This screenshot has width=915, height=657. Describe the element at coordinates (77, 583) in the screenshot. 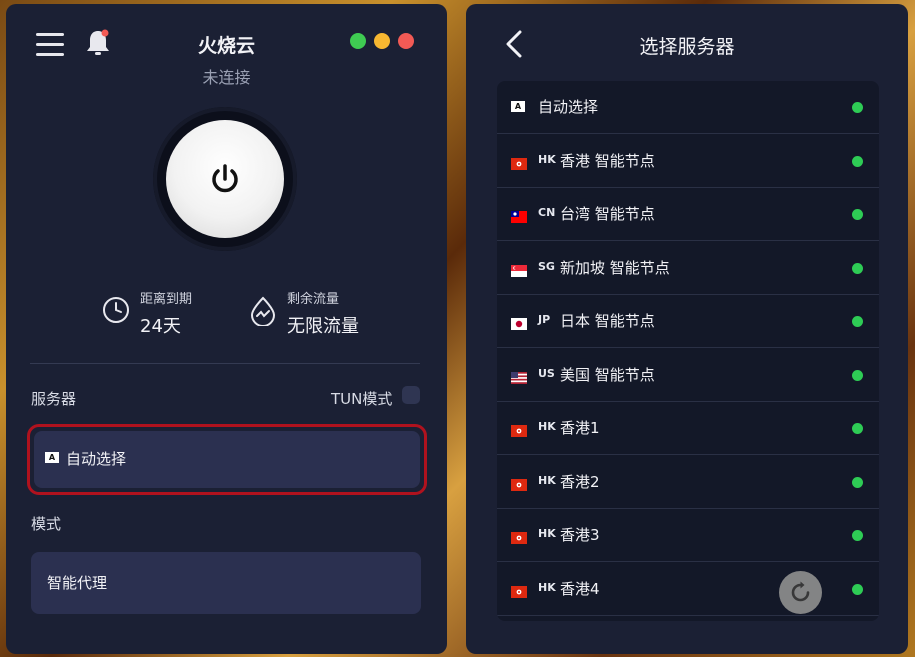

I see `mode-value: 智能代理` at that location.